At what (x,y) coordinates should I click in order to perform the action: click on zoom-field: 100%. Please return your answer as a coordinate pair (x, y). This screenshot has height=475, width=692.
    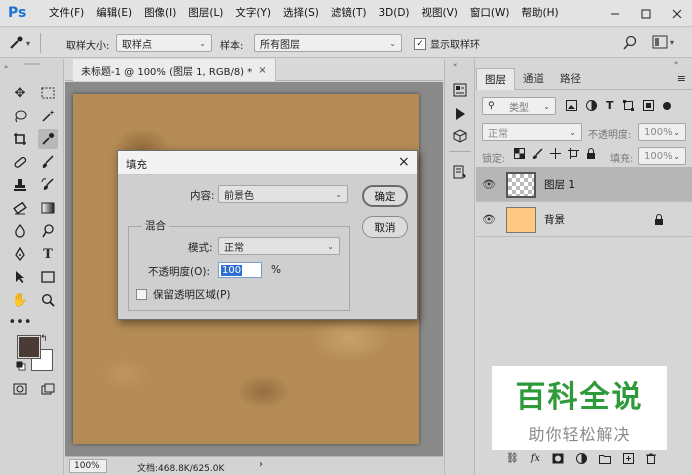
    Looking at the image, I should click on (88, 466).